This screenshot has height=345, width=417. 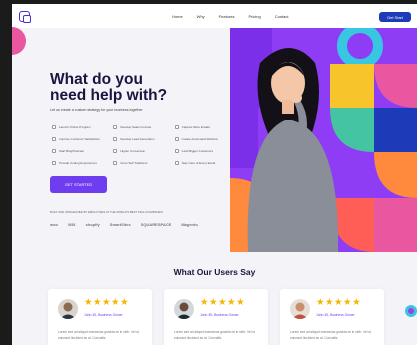 I want to click on option-checkbox: Land Bigger Customers, so click(x=203, y=151).